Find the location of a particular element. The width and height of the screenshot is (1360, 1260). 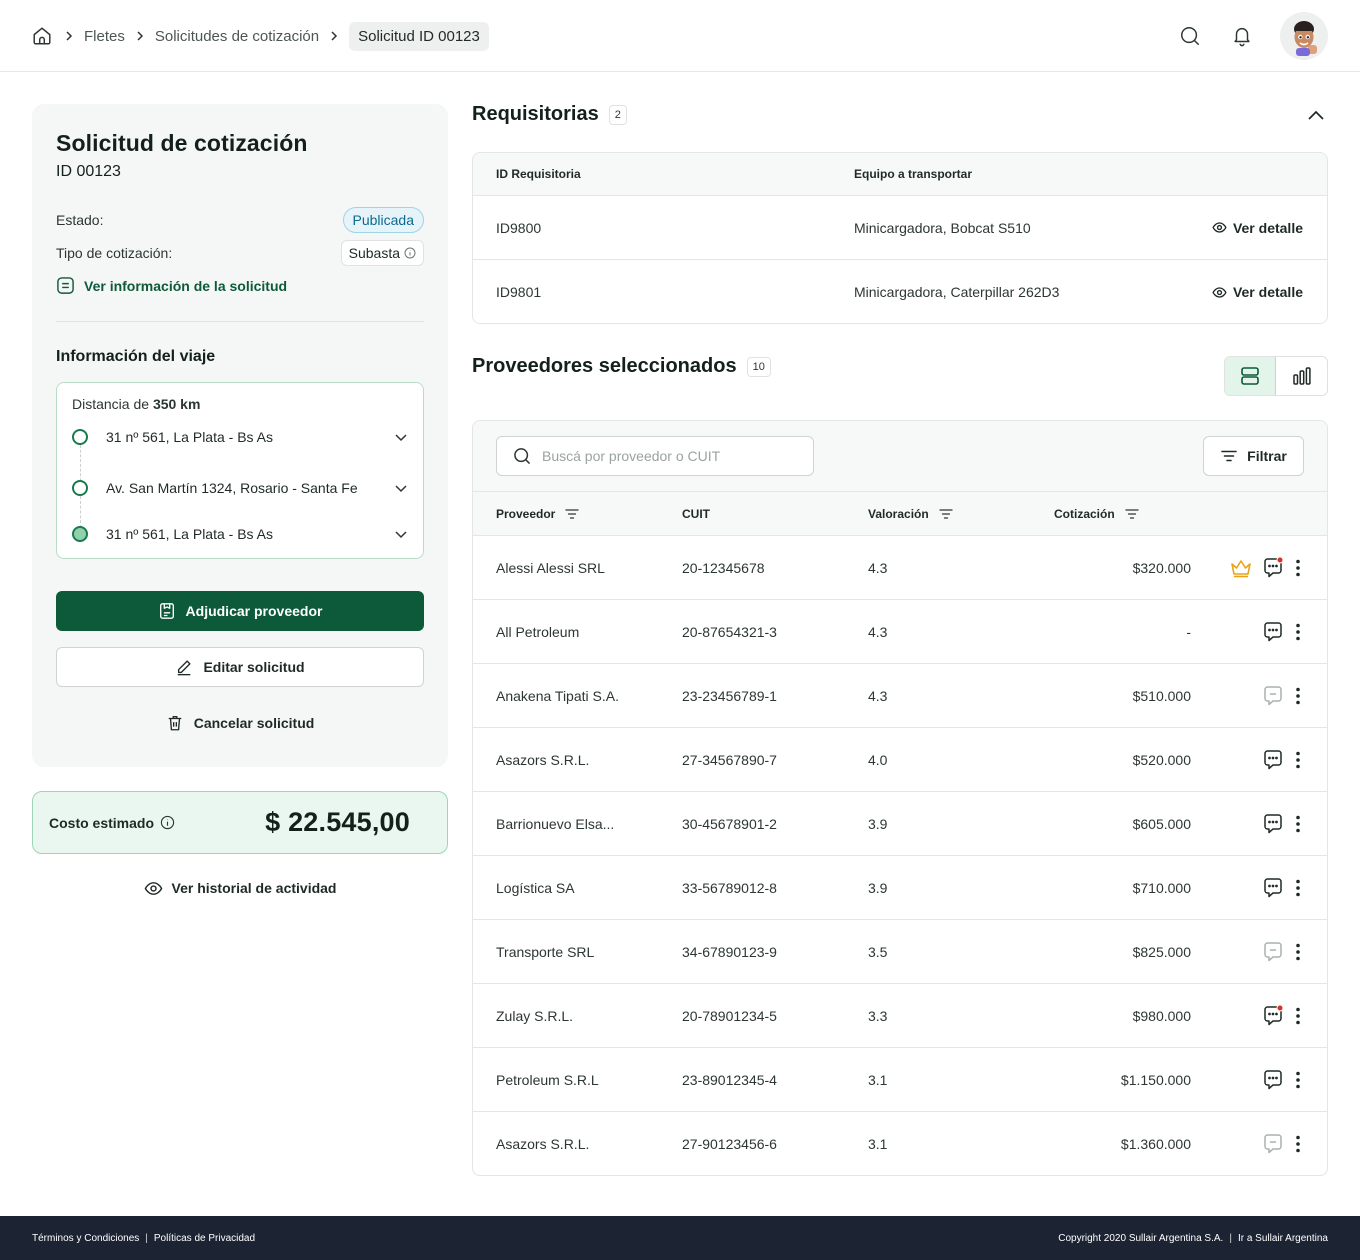

provider-rating: 3.3 is located at coordinates (878, 1015).